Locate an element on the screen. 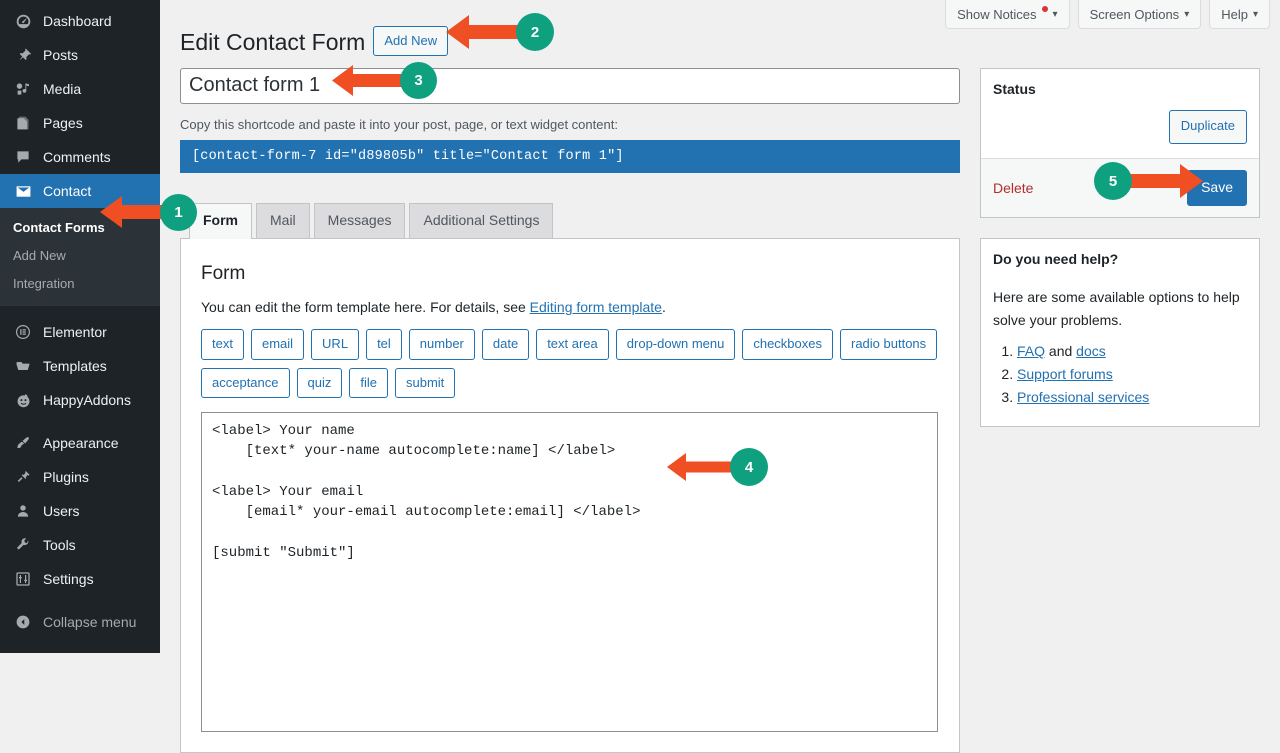 This screenshot has width=1280, height=753. tag-button-text: text is located at coordinates (222, 344).